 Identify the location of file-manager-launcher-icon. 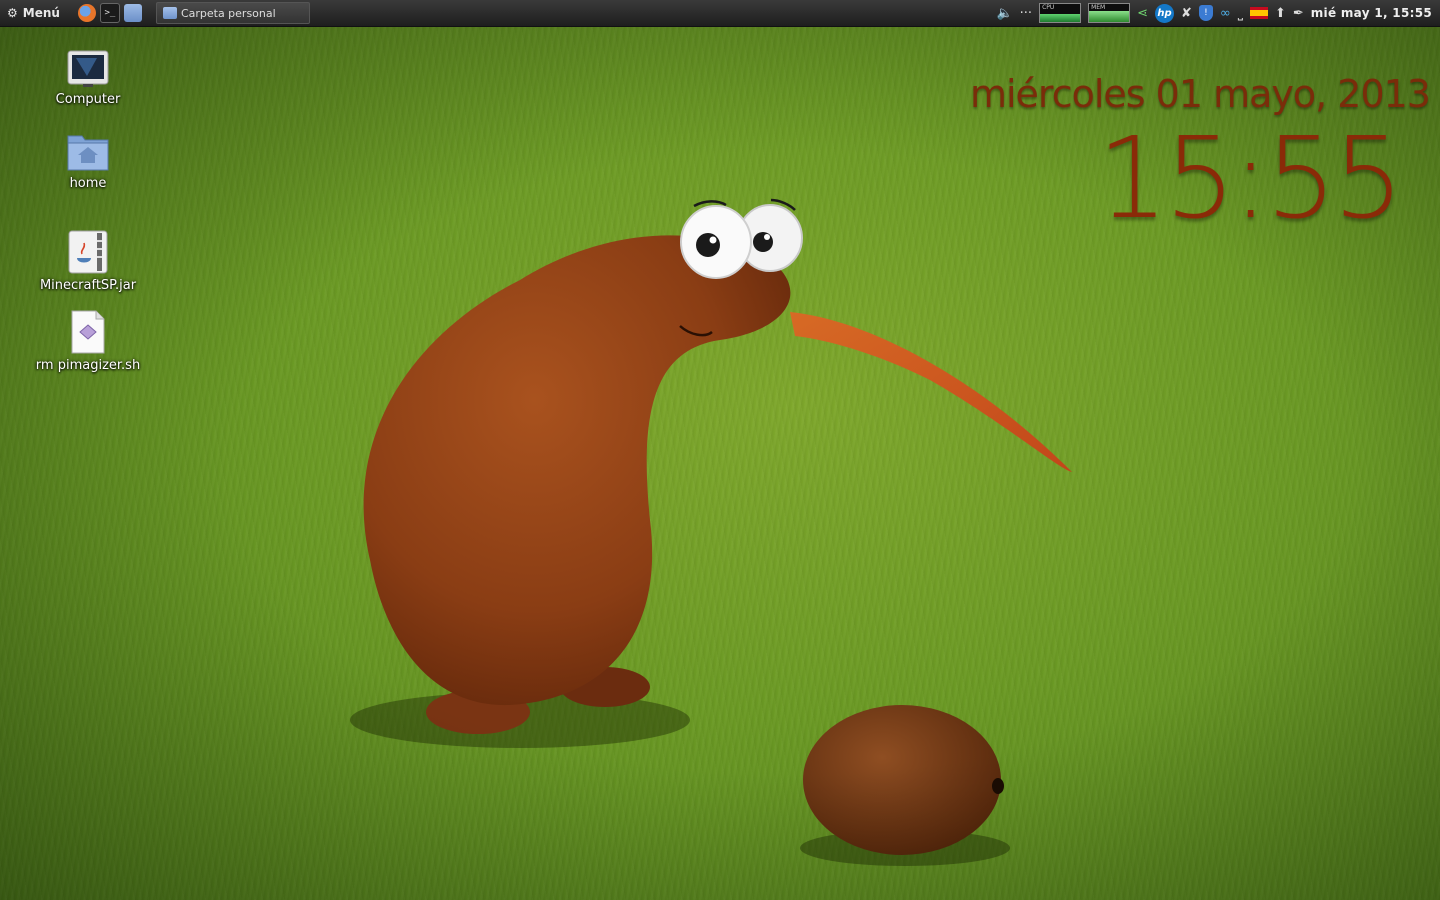
(132, 13).